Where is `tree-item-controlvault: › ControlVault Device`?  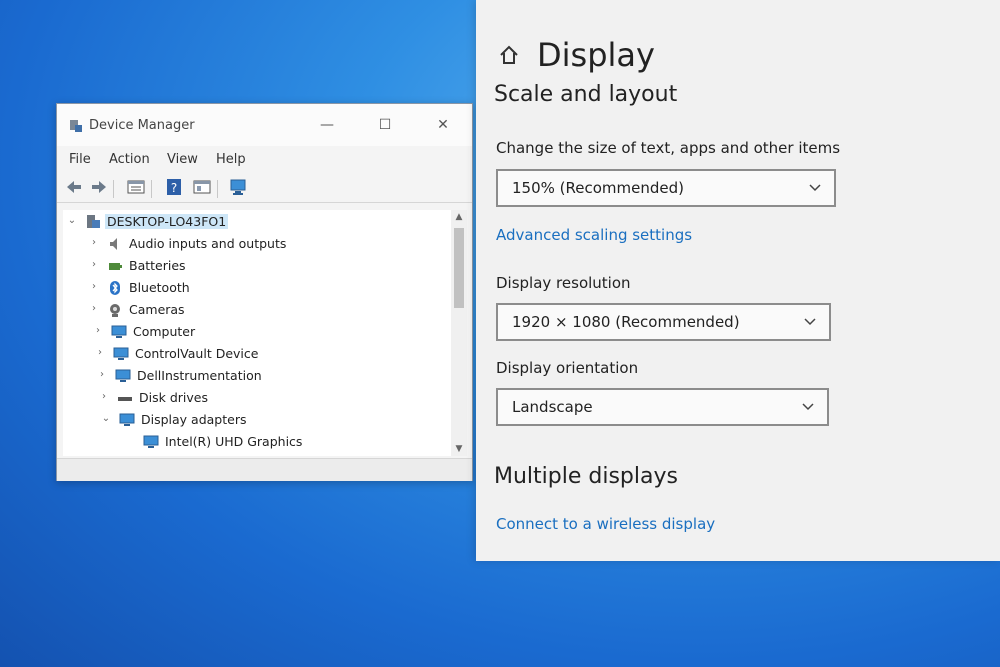
tree-item-controlvault: › ControlVault Device is located at coordinates (257, 354).